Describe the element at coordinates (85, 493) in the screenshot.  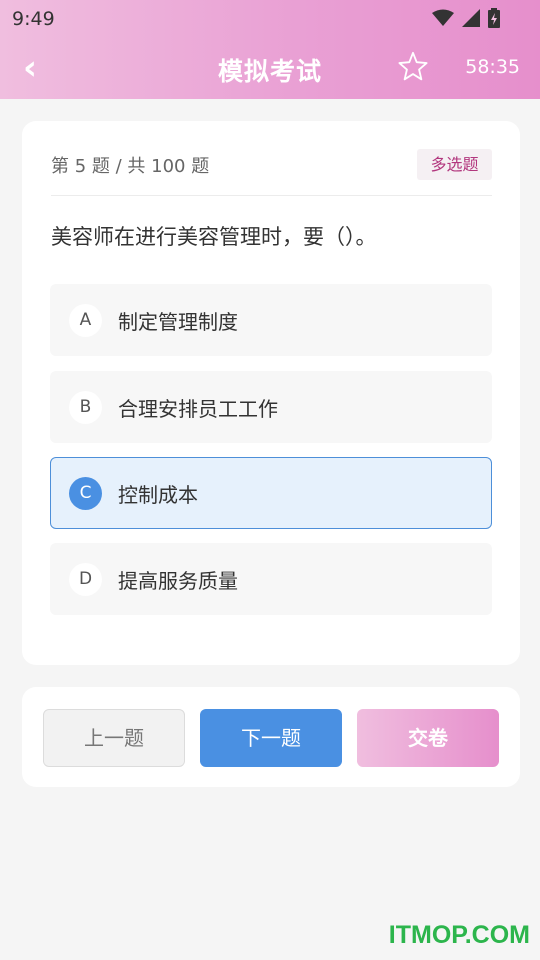
I see `option-letter: C` at that location.